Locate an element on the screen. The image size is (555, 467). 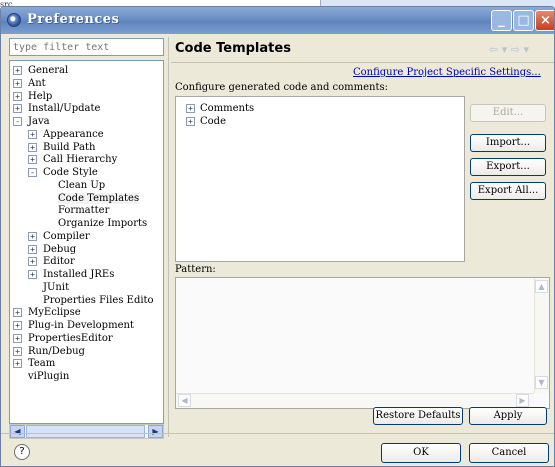
tree-item: viPlugin is located at coordinates (43, 376).